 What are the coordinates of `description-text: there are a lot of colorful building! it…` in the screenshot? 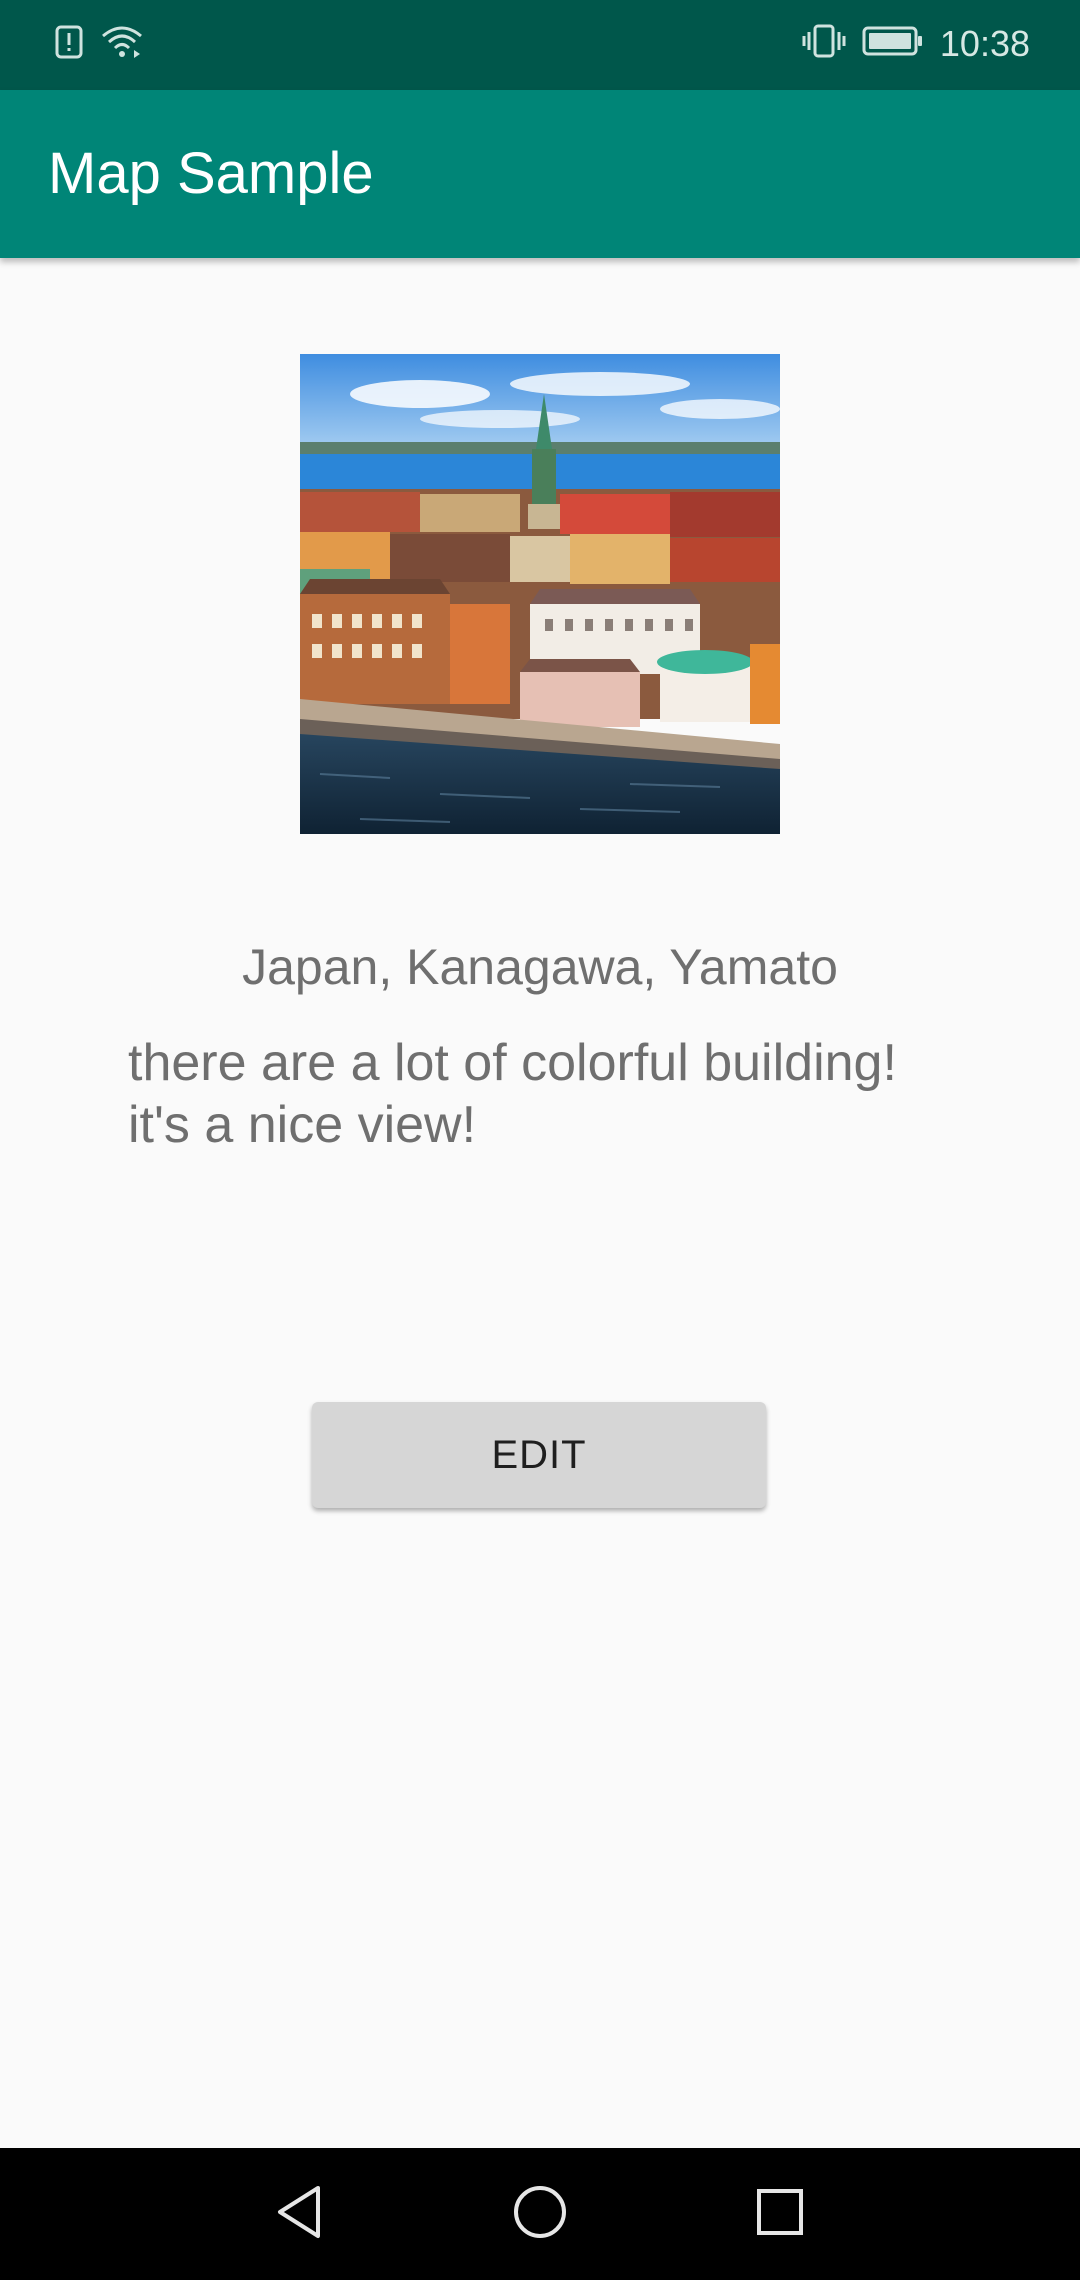 It's located at (512, 1094).